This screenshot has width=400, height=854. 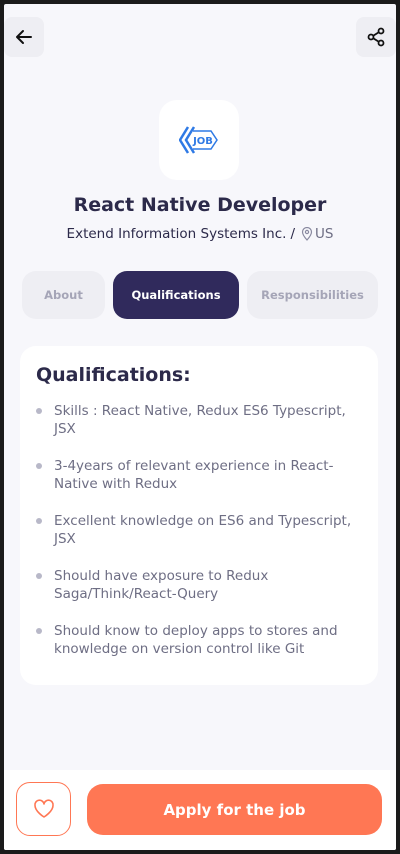 I want to click on heart-icon, so click(x=43, y=808).